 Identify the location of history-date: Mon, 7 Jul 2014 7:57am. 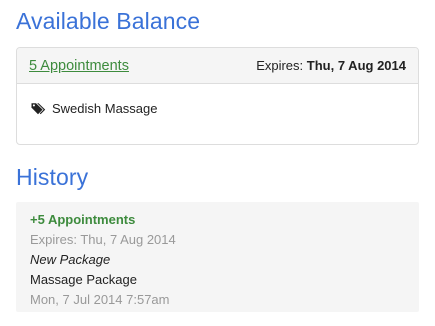
(100, 299).